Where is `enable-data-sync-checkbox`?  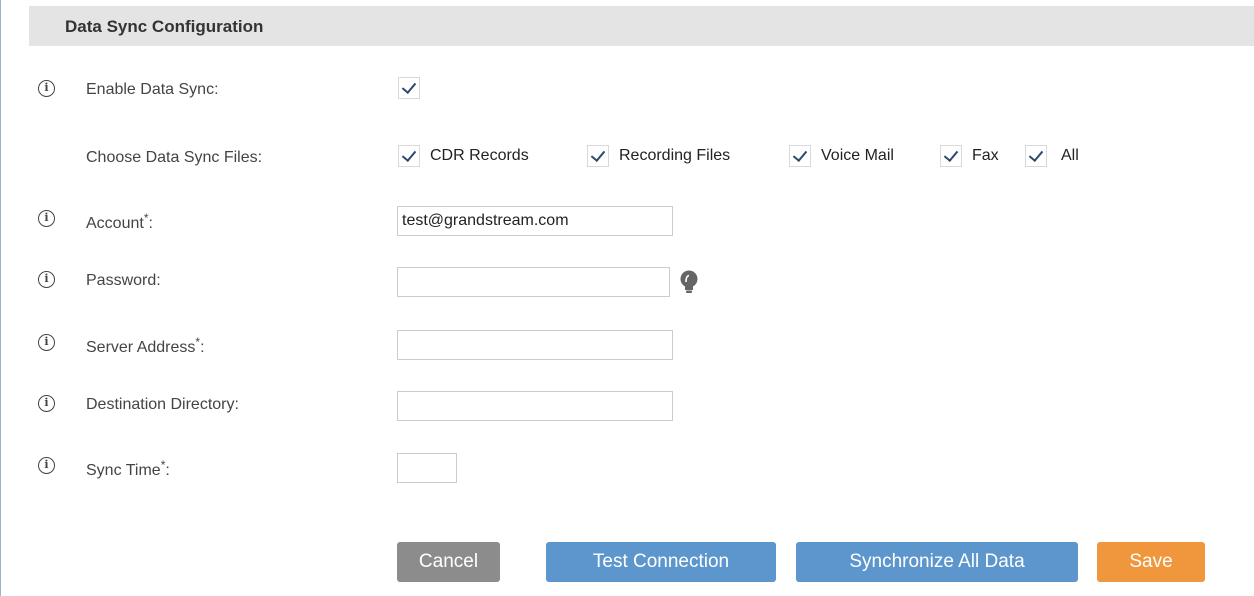
enable-data-sync-checkbox is located at coordinates (409, 88).